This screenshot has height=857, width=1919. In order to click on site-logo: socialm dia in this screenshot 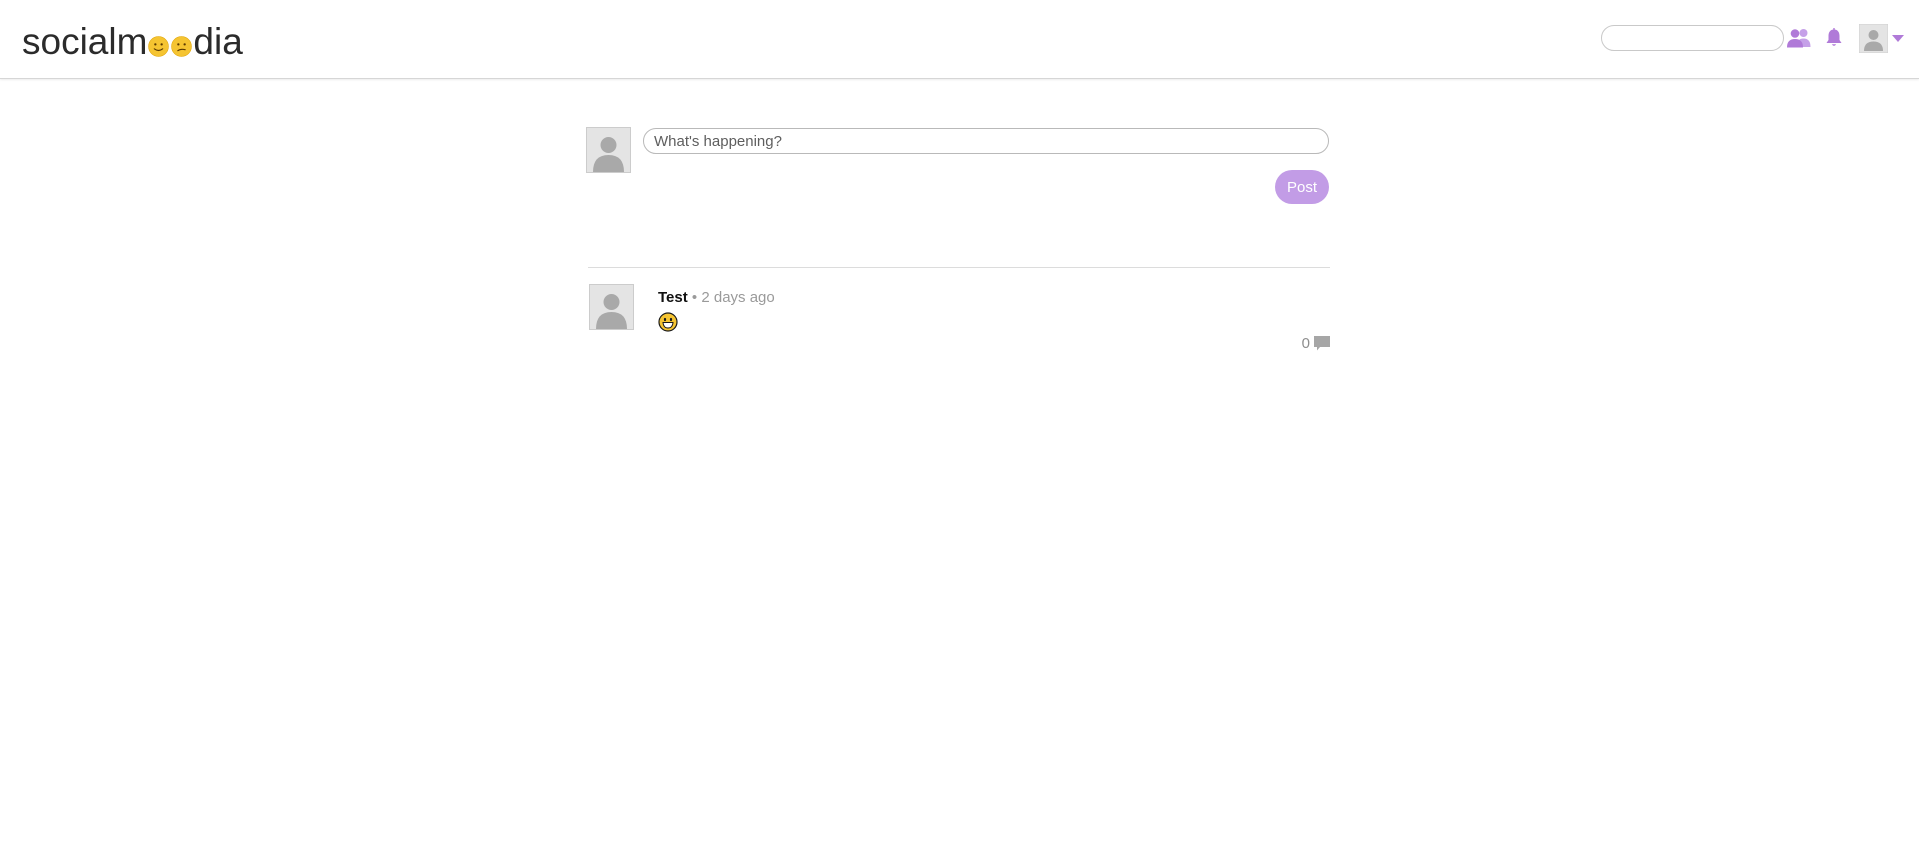, I will do `click(132, 42)`.